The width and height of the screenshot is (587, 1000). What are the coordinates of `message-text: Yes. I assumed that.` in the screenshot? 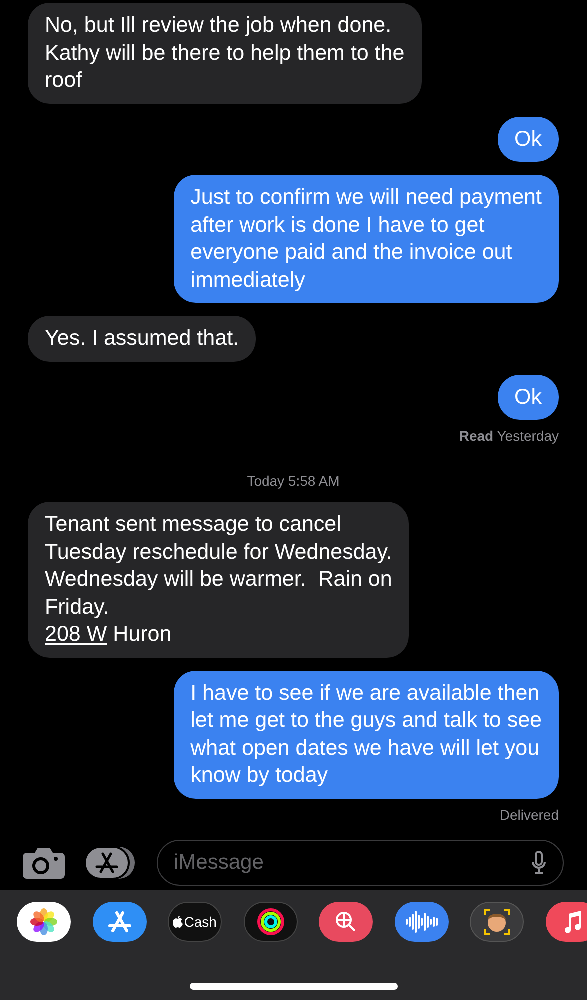 It's located at (142, 338).